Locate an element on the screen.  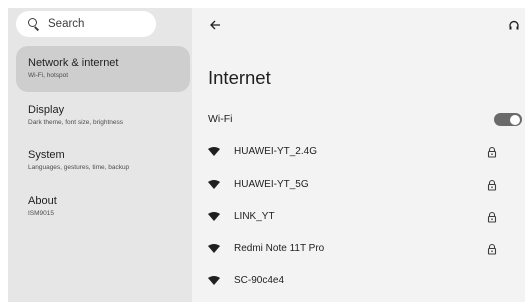
page-title: Internet is located at coordinates (239, 77).